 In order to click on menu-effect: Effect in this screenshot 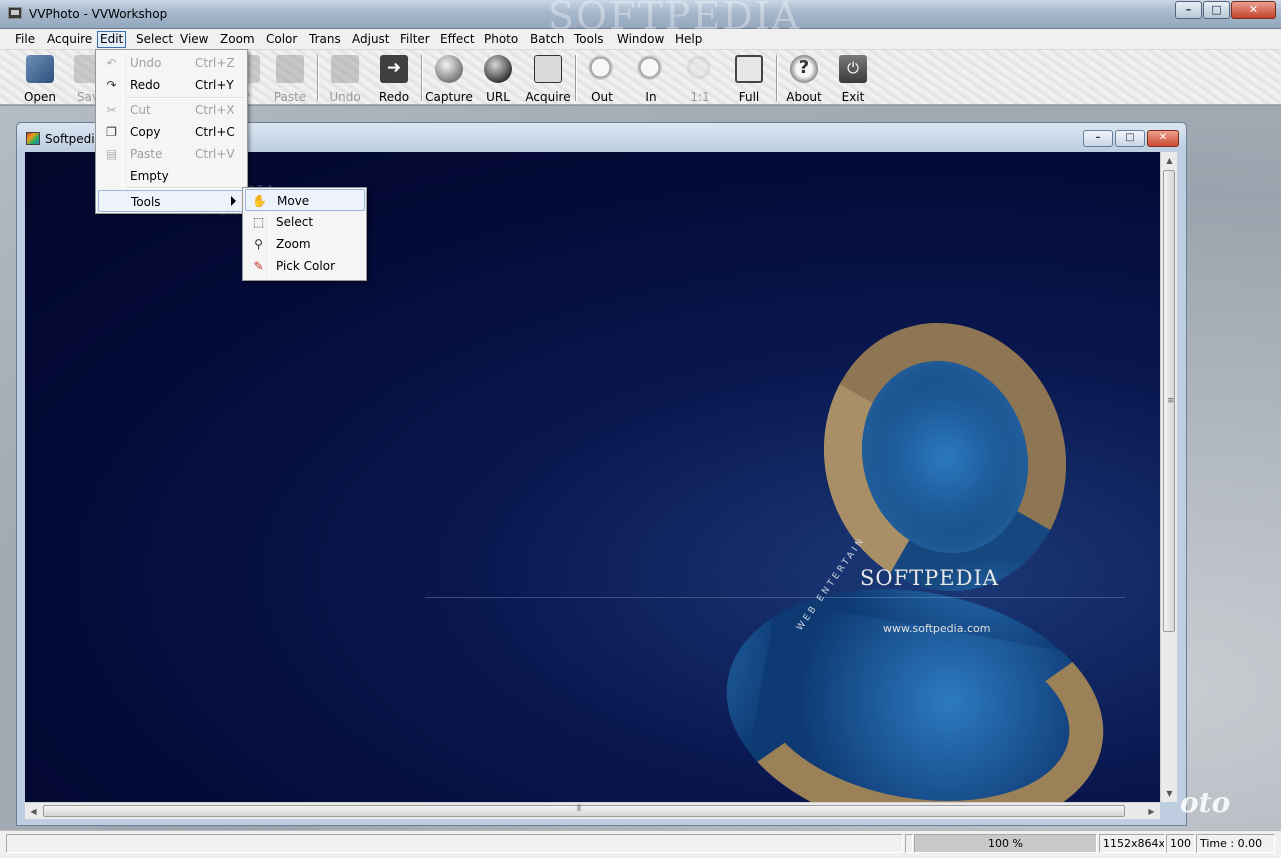, I will do `click(457, 39)`.